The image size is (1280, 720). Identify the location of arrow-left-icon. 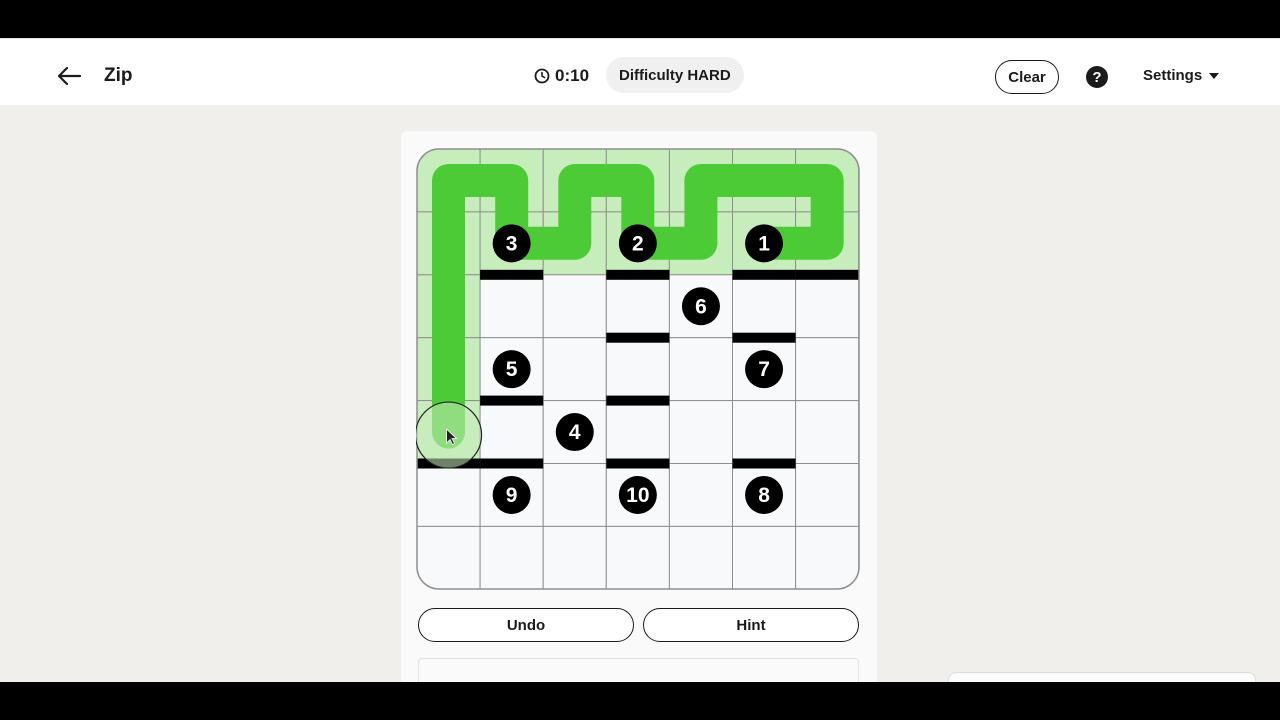
(69, 76).